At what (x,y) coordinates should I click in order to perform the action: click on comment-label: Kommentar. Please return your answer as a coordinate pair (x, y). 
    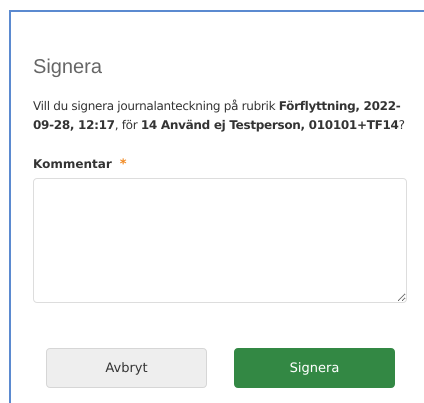
    Looking at the image, I should click on (72, 164).